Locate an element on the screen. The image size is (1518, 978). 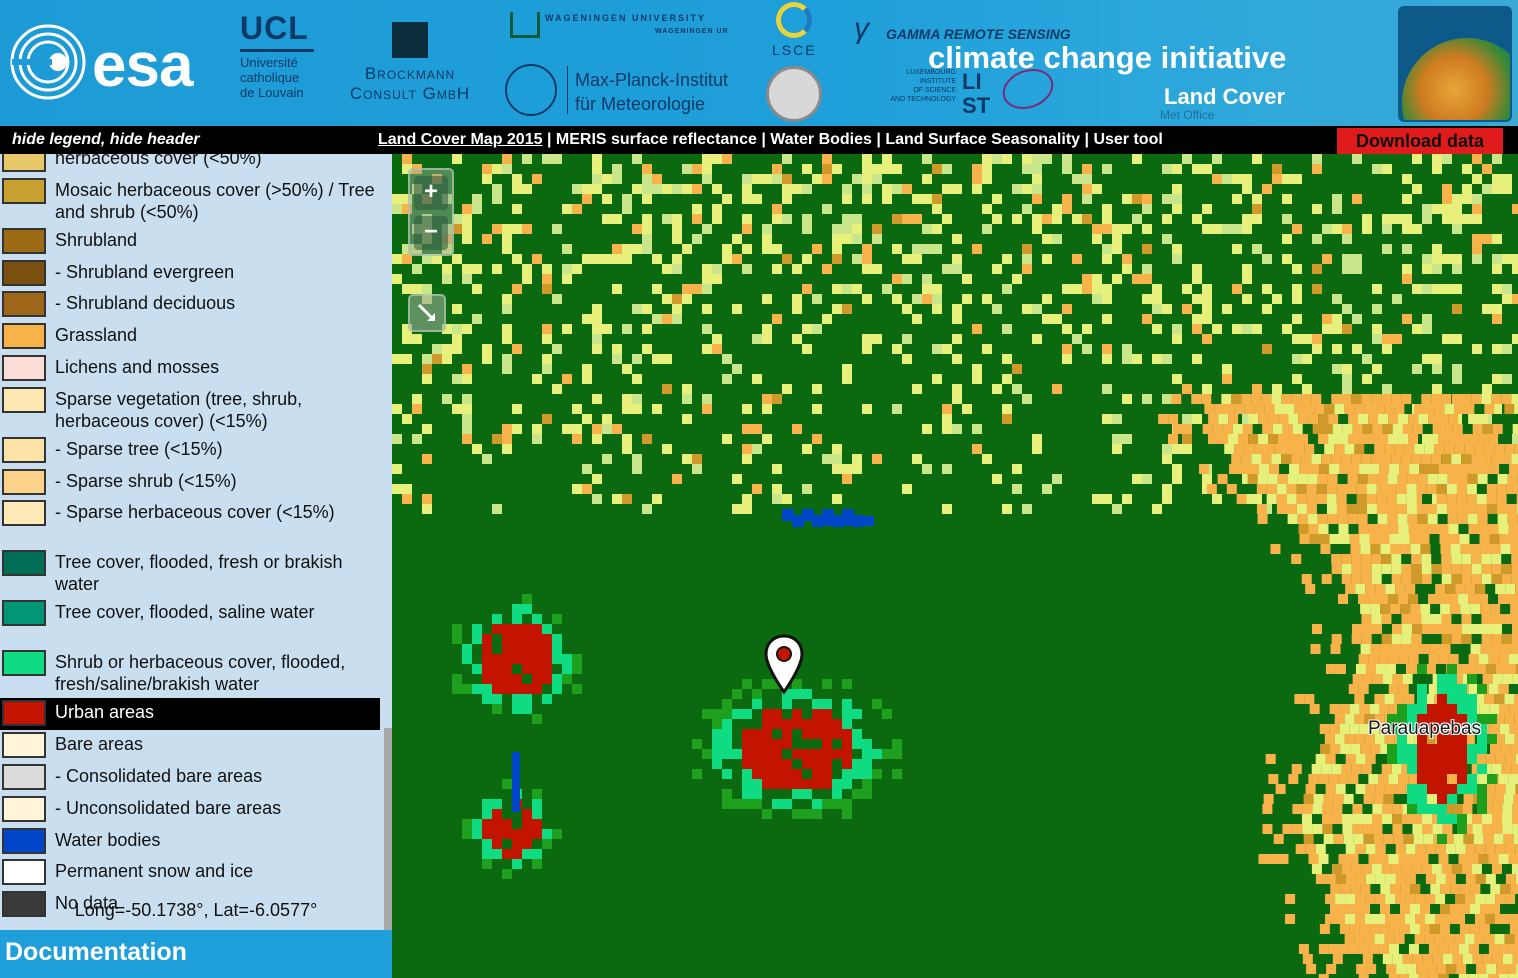
legend-item: - Sparse tree (<15%) is located at coordinates (190, 451).